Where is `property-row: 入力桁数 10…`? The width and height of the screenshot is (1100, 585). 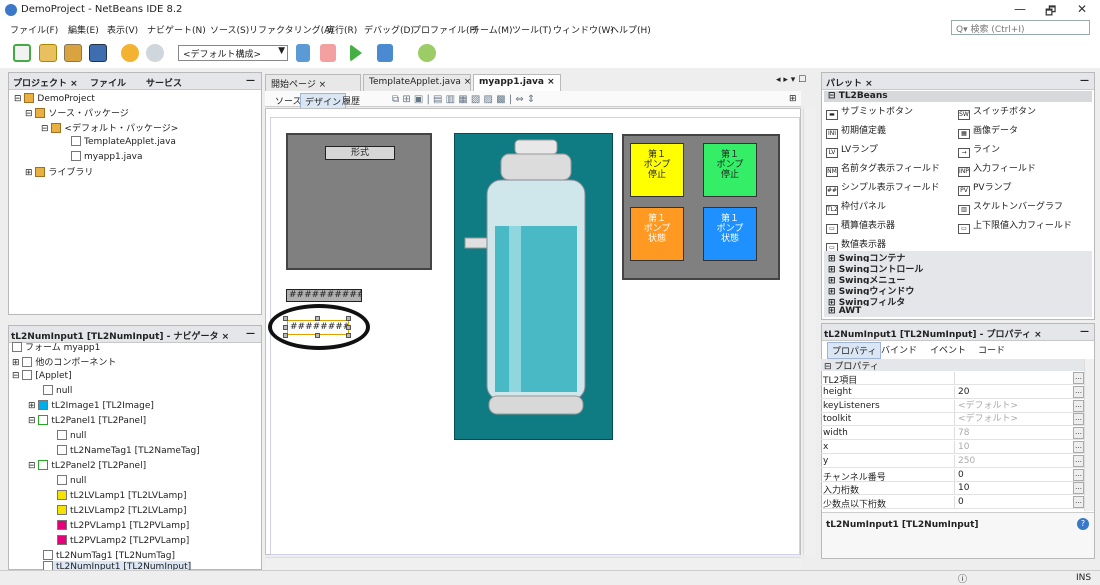 property-row: 入力桁数 10… is located at coordinates (952, 489).